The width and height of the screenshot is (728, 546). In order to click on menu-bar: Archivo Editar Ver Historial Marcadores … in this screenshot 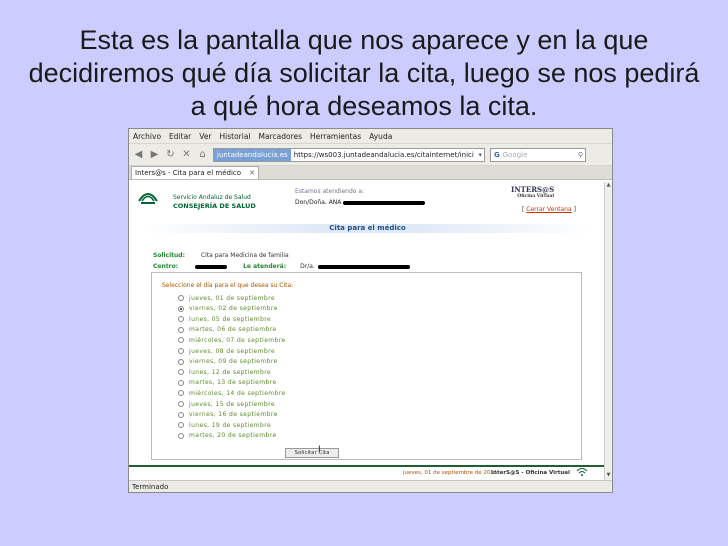, I will do `click(370, 136)`.